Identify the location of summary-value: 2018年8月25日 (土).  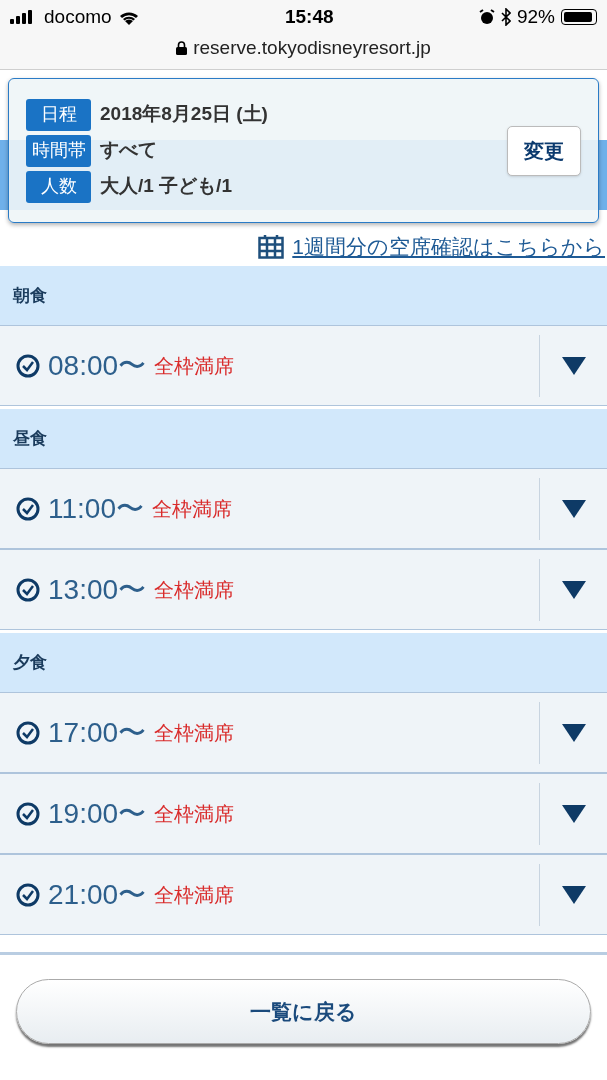
(184, 114).